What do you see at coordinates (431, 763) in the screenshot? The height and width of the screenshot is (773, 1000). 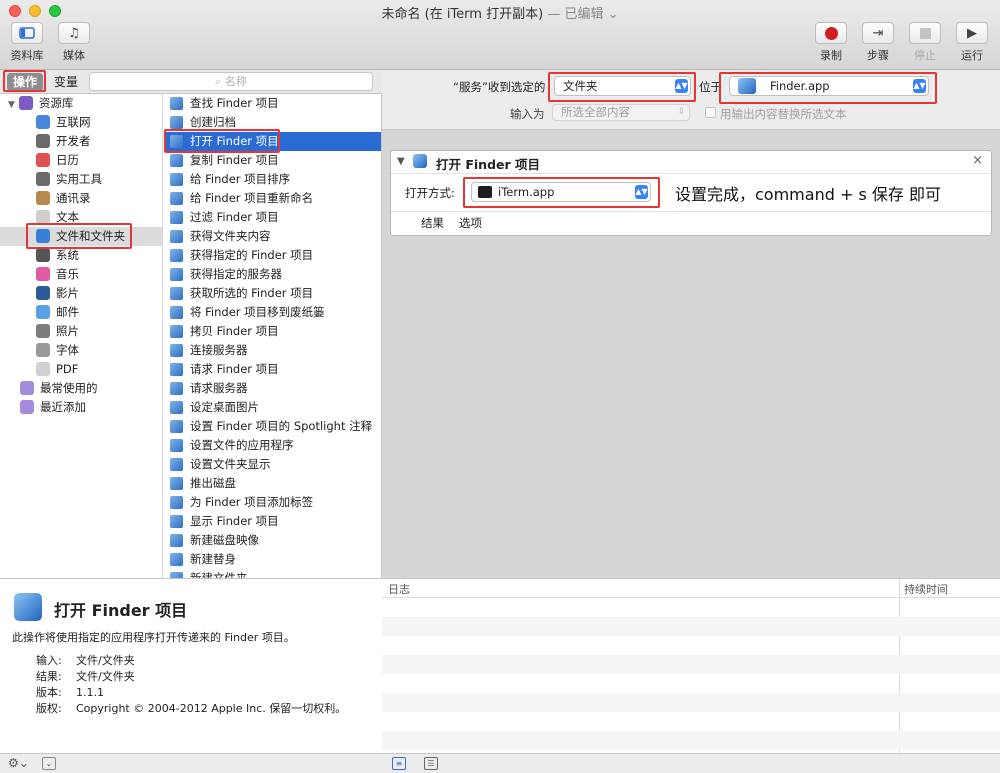 I see `split-view-icon: ☰` at bounding box center [431, 763].